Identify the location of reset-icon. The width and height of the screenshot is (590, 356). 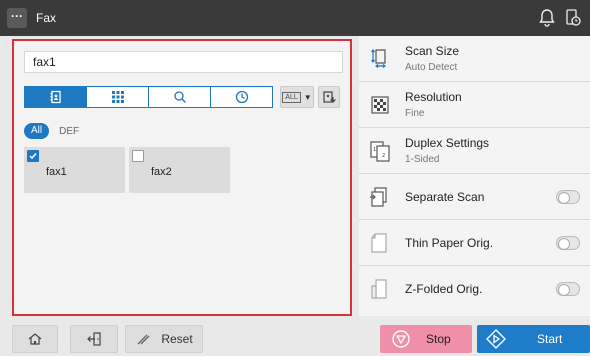
(143, 339).